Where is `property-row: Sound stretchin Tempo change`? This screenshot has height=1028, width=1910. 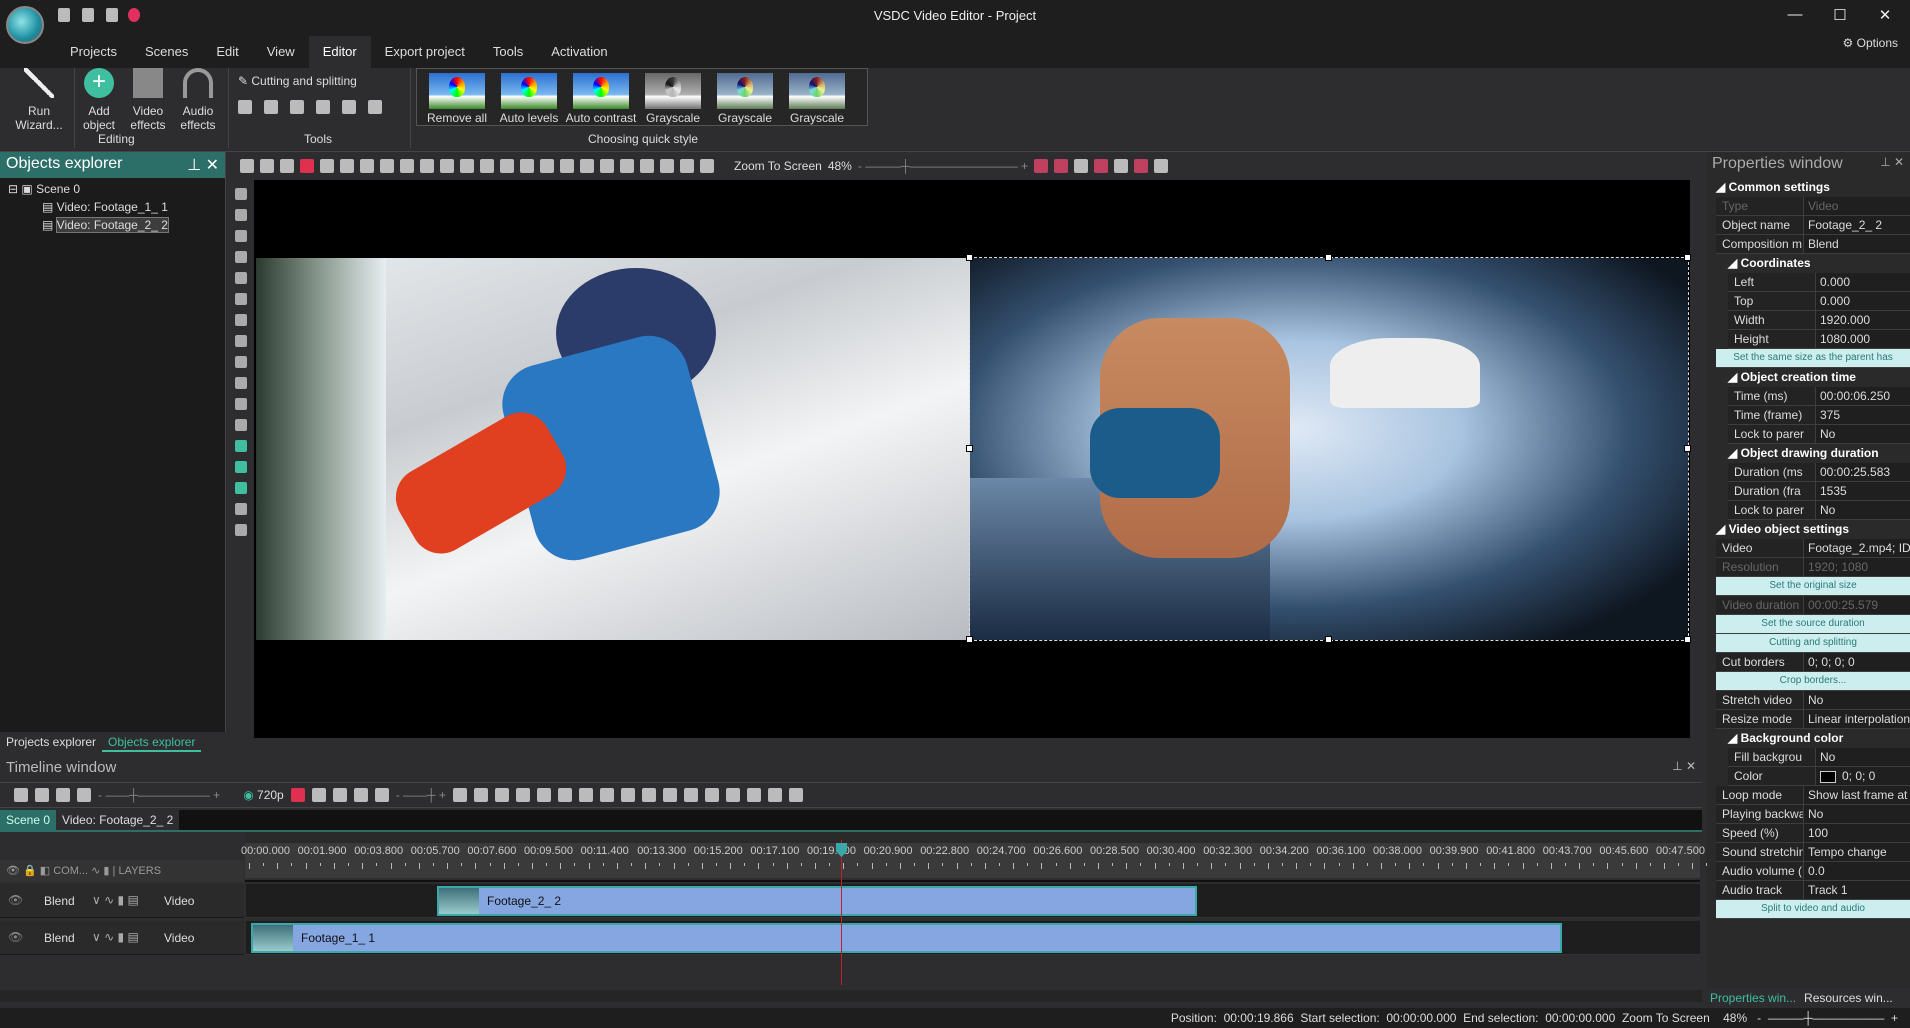 property-row: Sound stretchin Tempo change is located at coordinates (1813, 852).